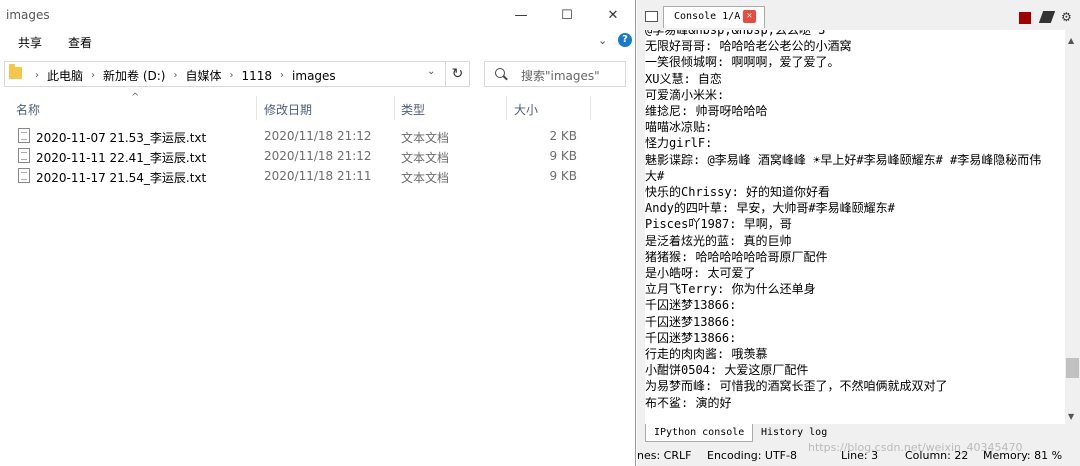 This screenshot has height=466, width=1080. Describe the element at coordinates (664, 455) in the screenshot. I see `status-eol: nes: CRLF` at that location.